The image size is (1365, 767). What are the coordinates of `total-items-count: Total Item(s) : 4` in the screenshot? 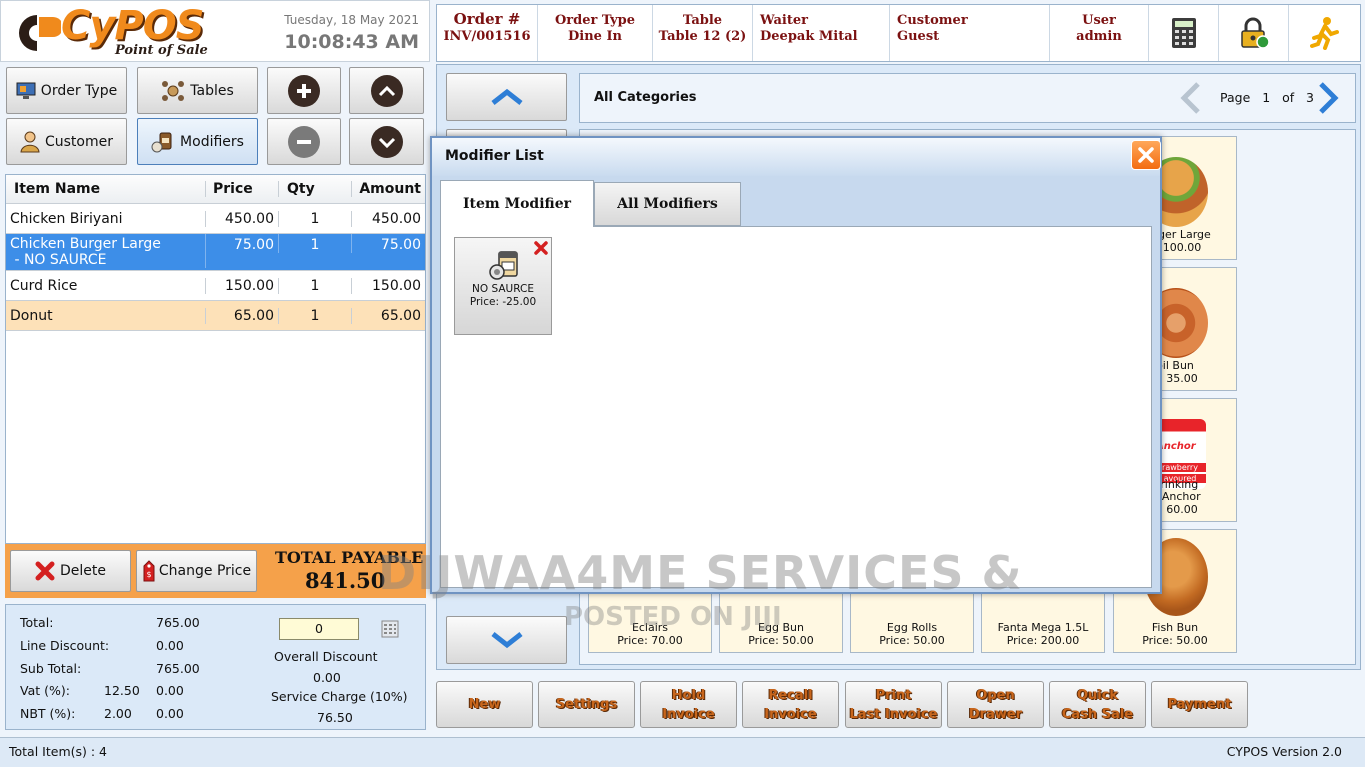 It's located at (58, 751).